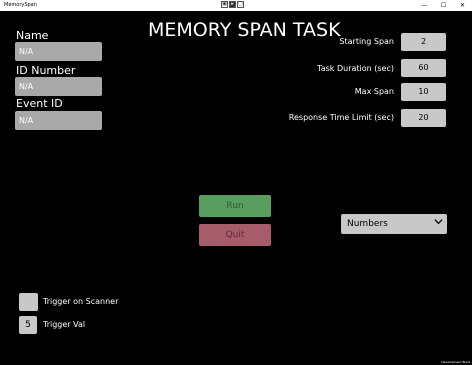  What do you see at coordinates (424, 5) in the screenshot?
I see `minimize-button: —` at bounding box center [424, 5].